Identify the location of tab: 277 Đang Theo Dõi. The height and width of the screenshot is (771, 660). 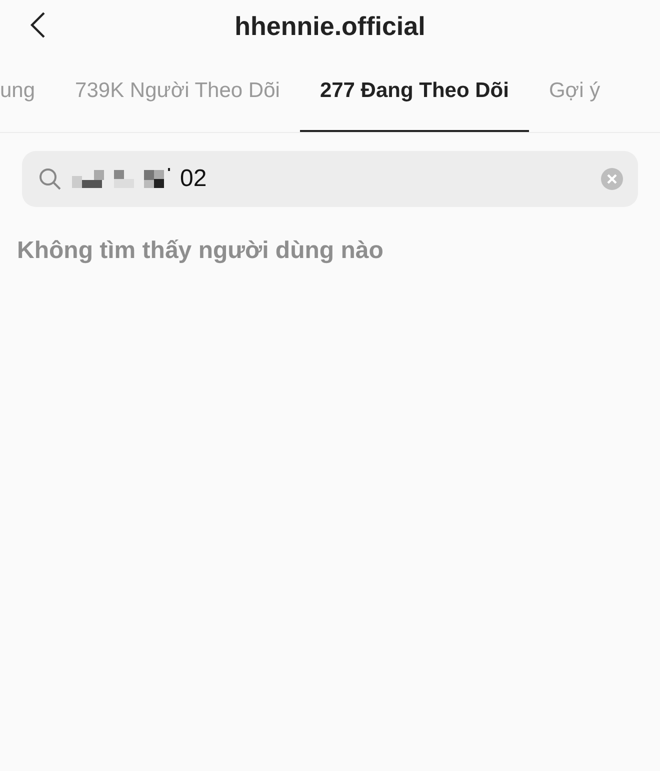
(414, 92).